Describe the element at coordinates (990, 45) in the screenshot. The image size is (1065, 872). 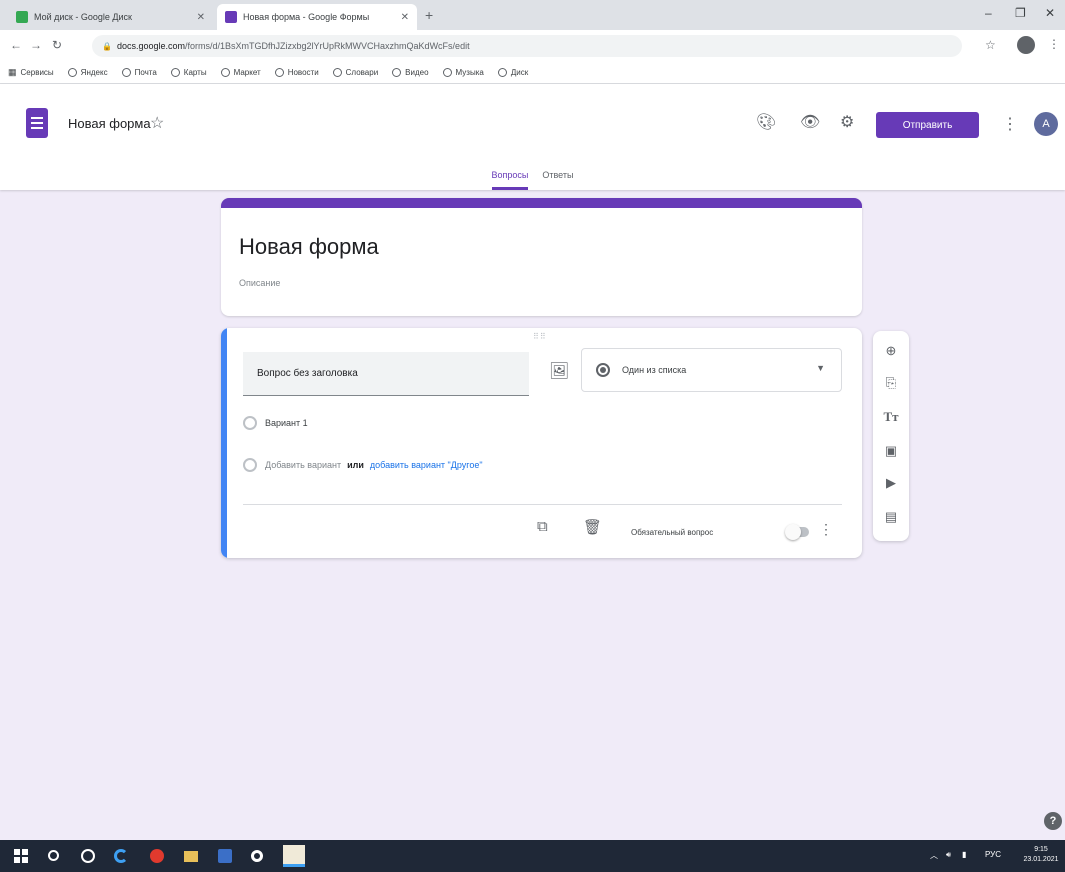
I see `bookmark-star-icon: ☆` at that location.